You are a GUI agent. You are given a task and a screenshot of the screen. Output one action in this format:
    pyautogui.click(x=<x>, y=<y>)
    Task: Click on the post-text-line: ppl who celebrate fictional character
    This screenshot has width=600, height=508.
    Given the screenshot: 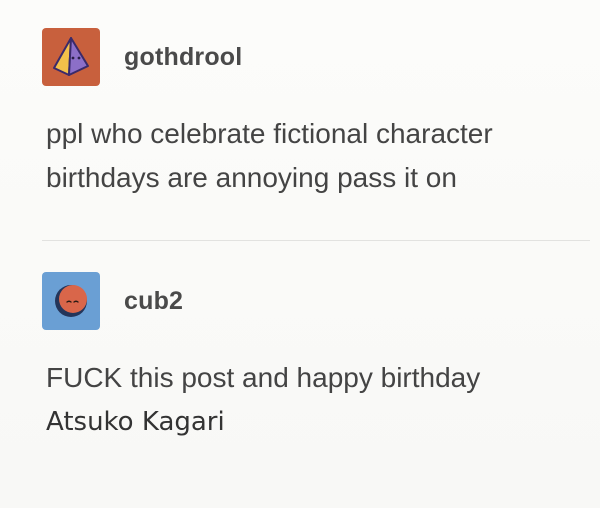 What is the action you would take?
    pyautogui.click(x=269, y=133)
    